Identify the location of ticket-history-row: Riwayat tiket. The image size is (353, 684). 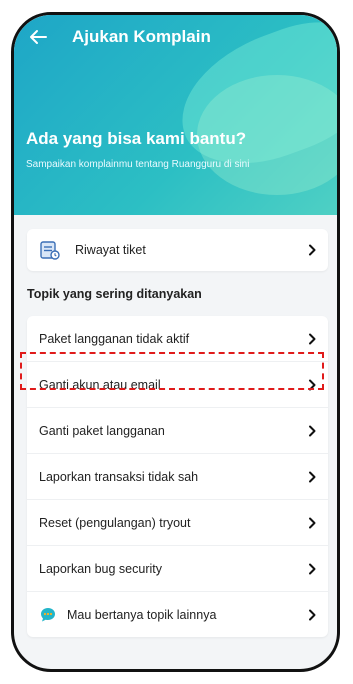
(177, 250).